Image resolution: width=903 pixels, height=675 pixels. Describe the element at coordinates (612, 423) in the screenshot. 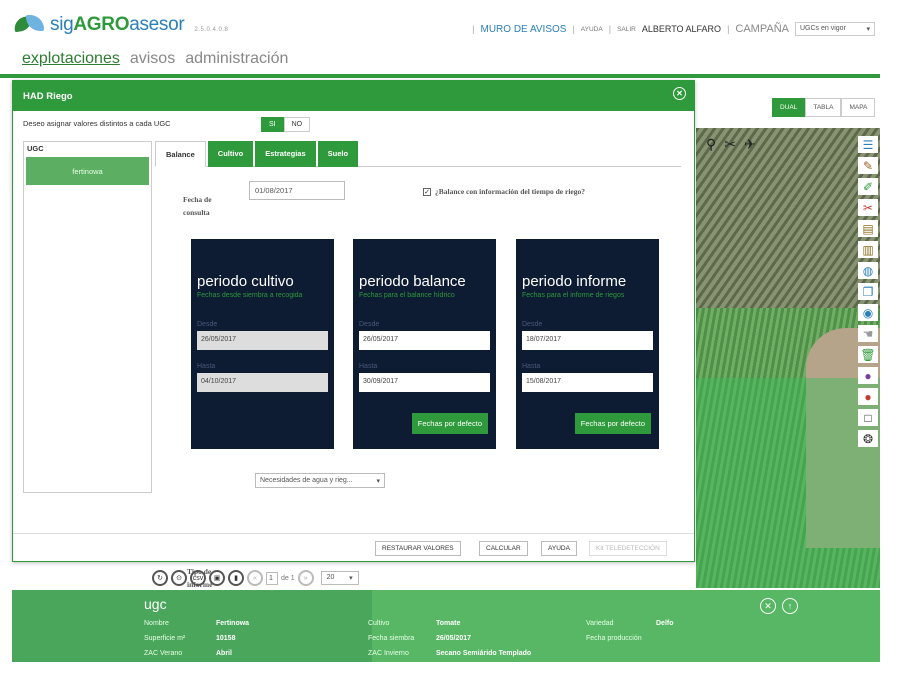

I see `informe-defaults-button: Fechas por defecto` at that location.